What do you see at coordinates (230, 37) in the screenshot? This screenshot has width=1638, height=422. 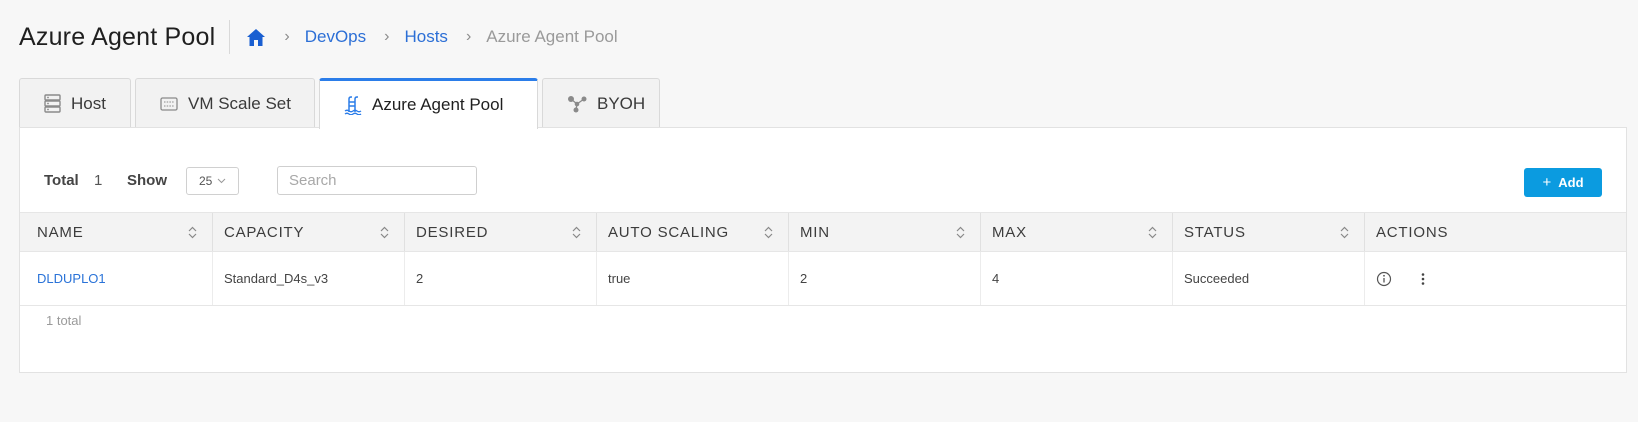 I see `header-divider` at bounding box center [230, 37].